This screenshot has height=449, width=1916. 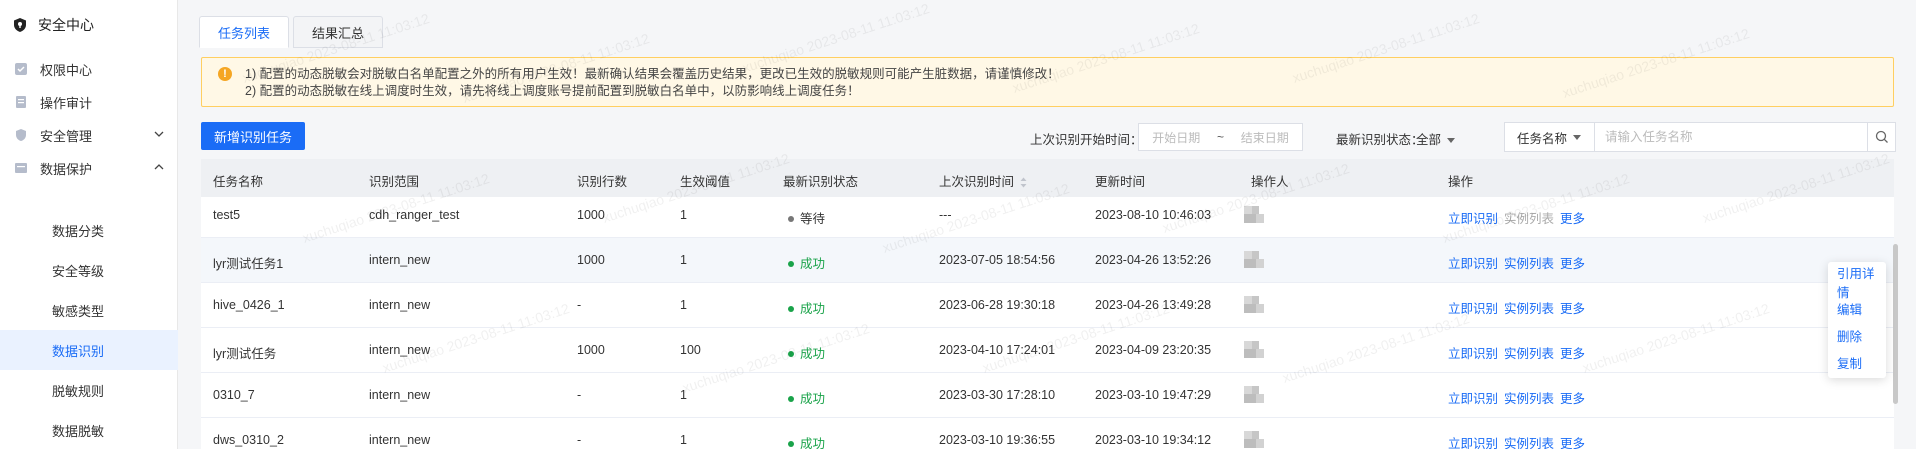 I want to click on search-box: 任务名称, so click(x=1700, y=137).